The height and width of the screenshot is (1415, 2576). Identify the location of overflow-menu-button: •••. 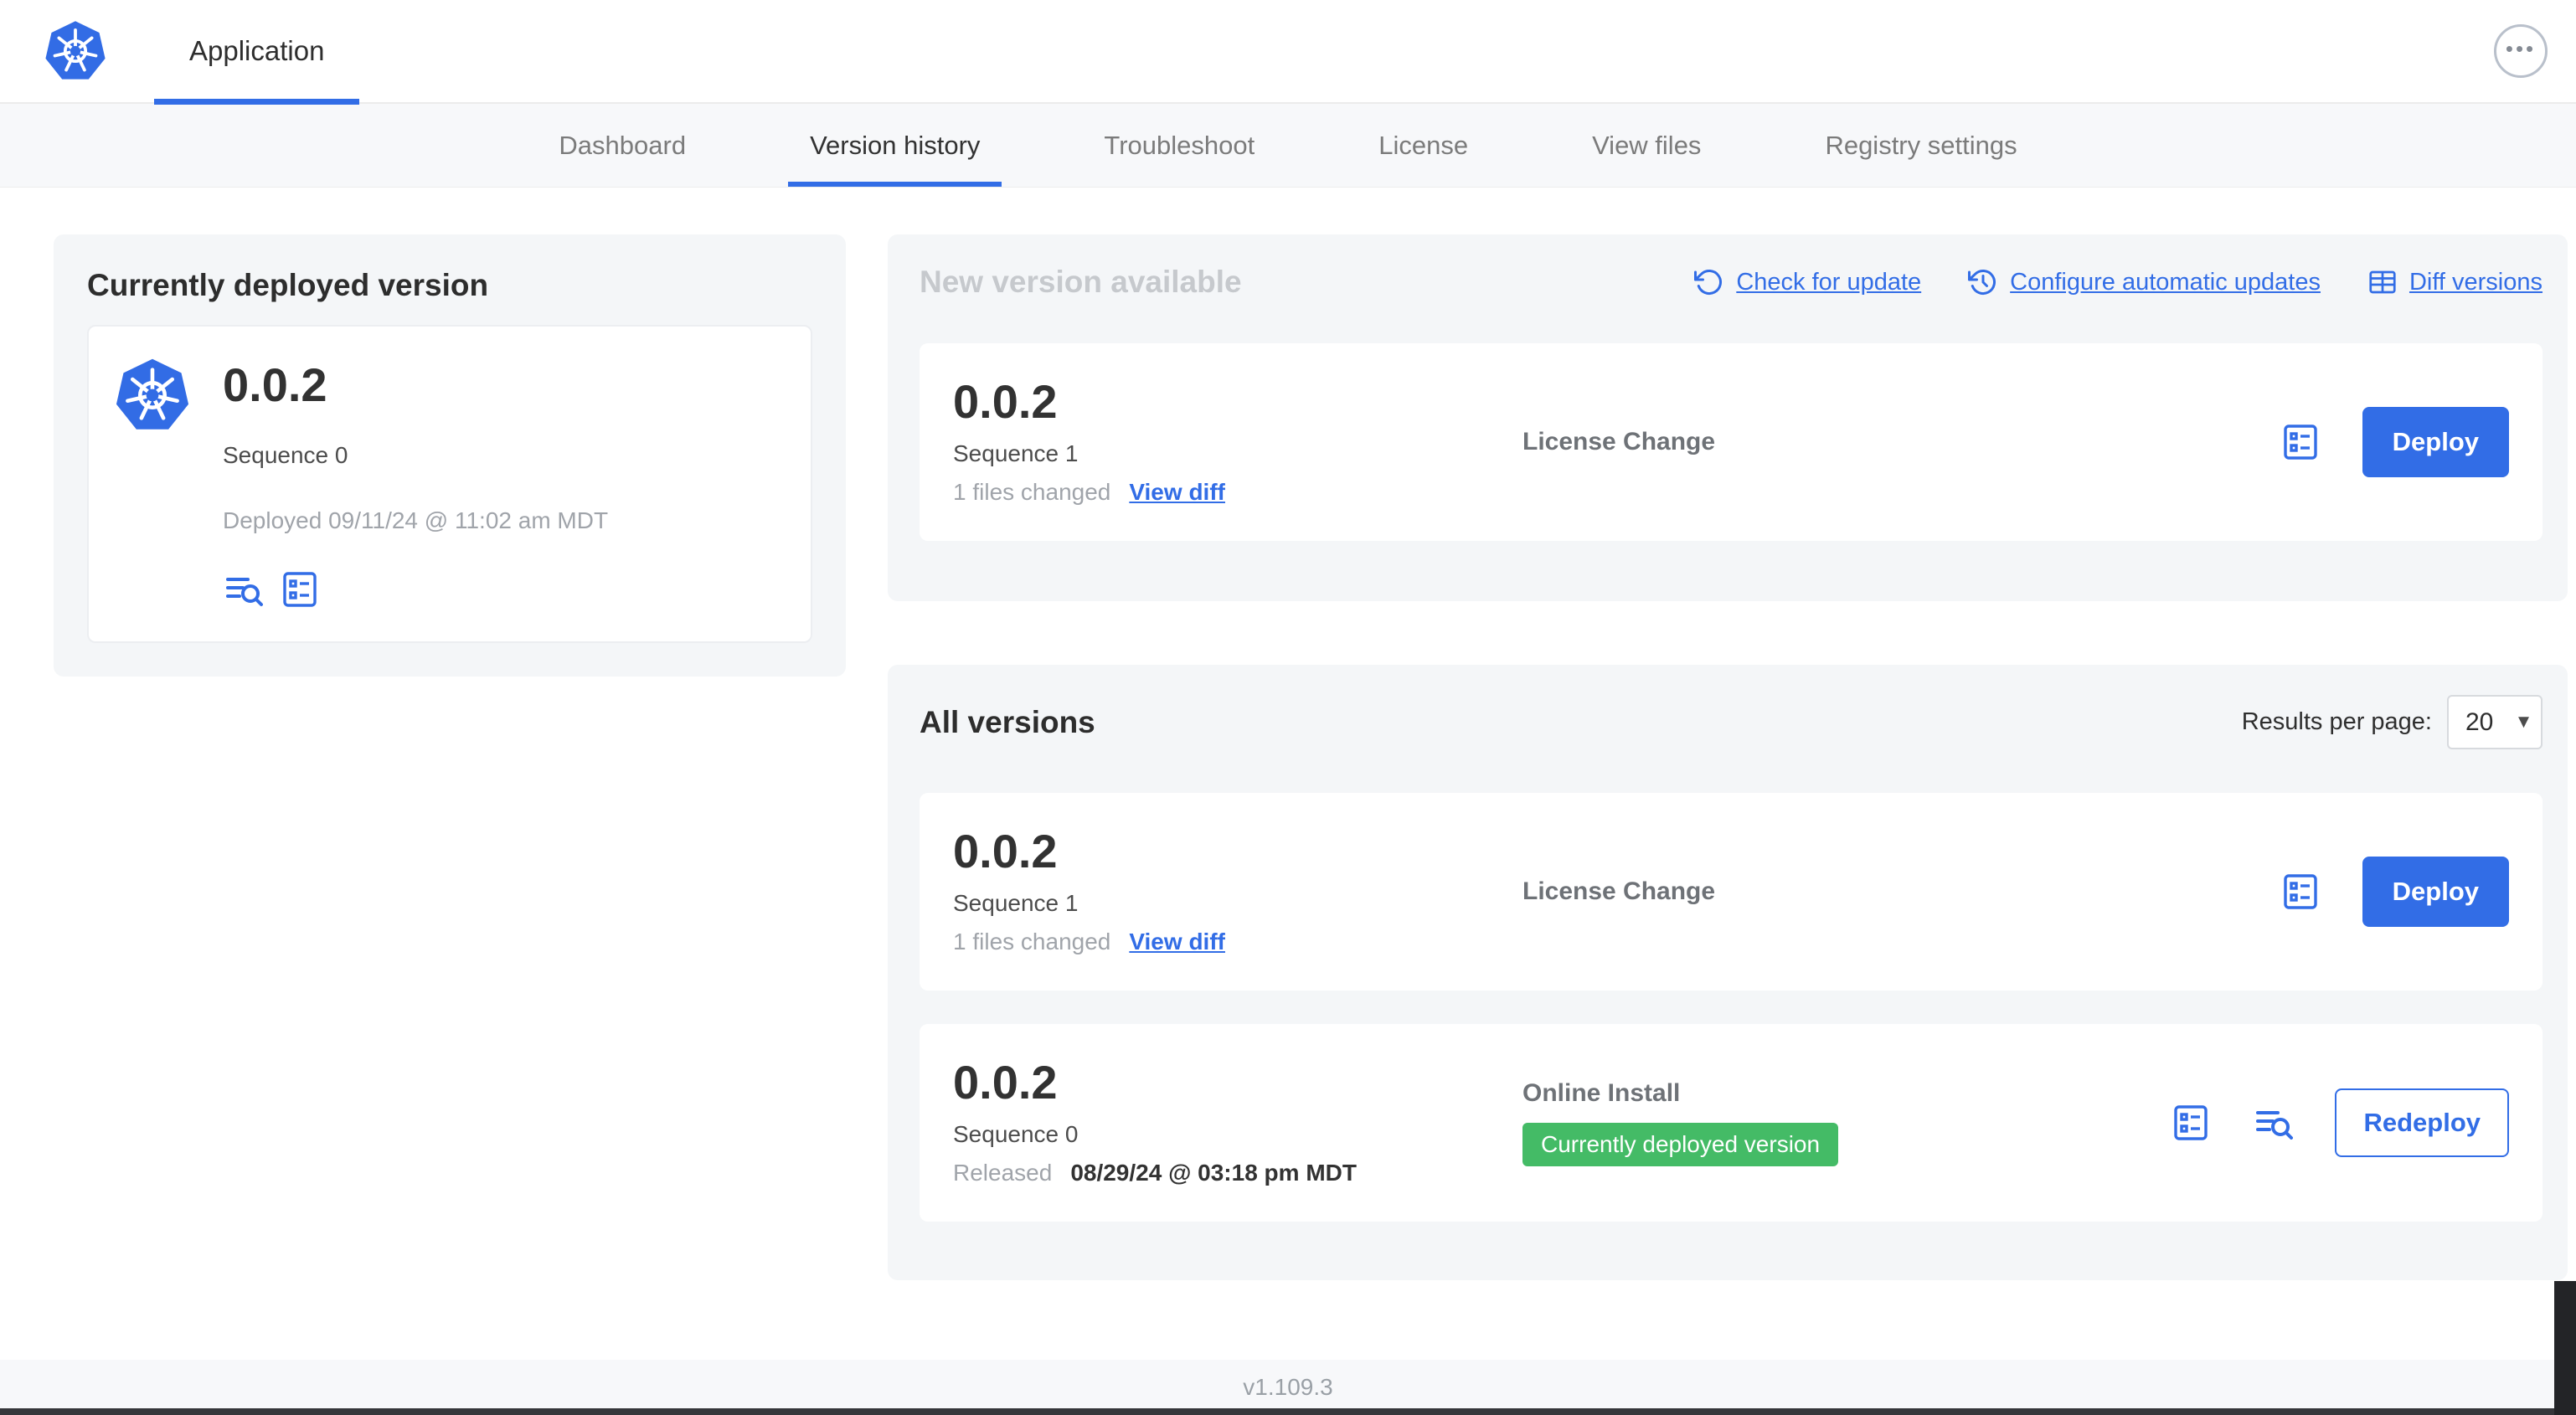
(2521, 51).